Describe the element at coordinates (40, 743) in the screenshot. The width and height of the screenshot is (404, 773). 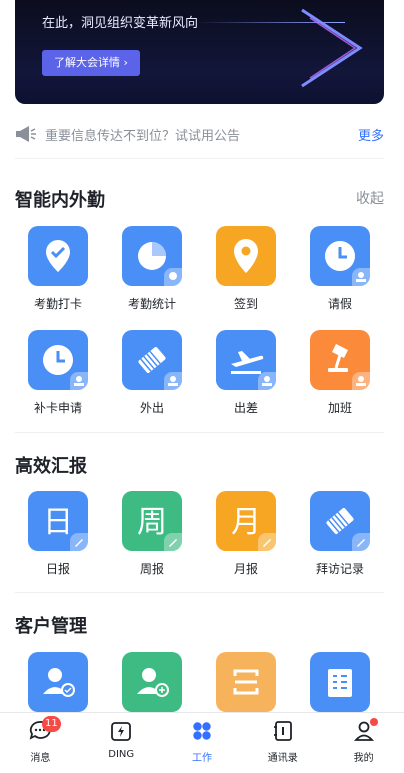
I see `tab-messages: 11 消息` at that location.